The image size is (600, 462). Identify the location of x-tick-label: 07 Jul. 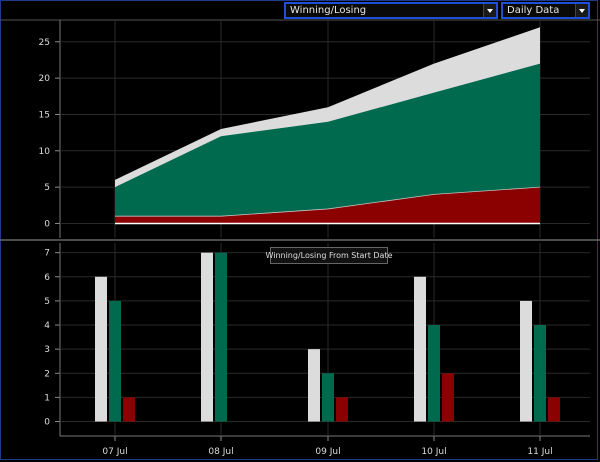
(114, 452).